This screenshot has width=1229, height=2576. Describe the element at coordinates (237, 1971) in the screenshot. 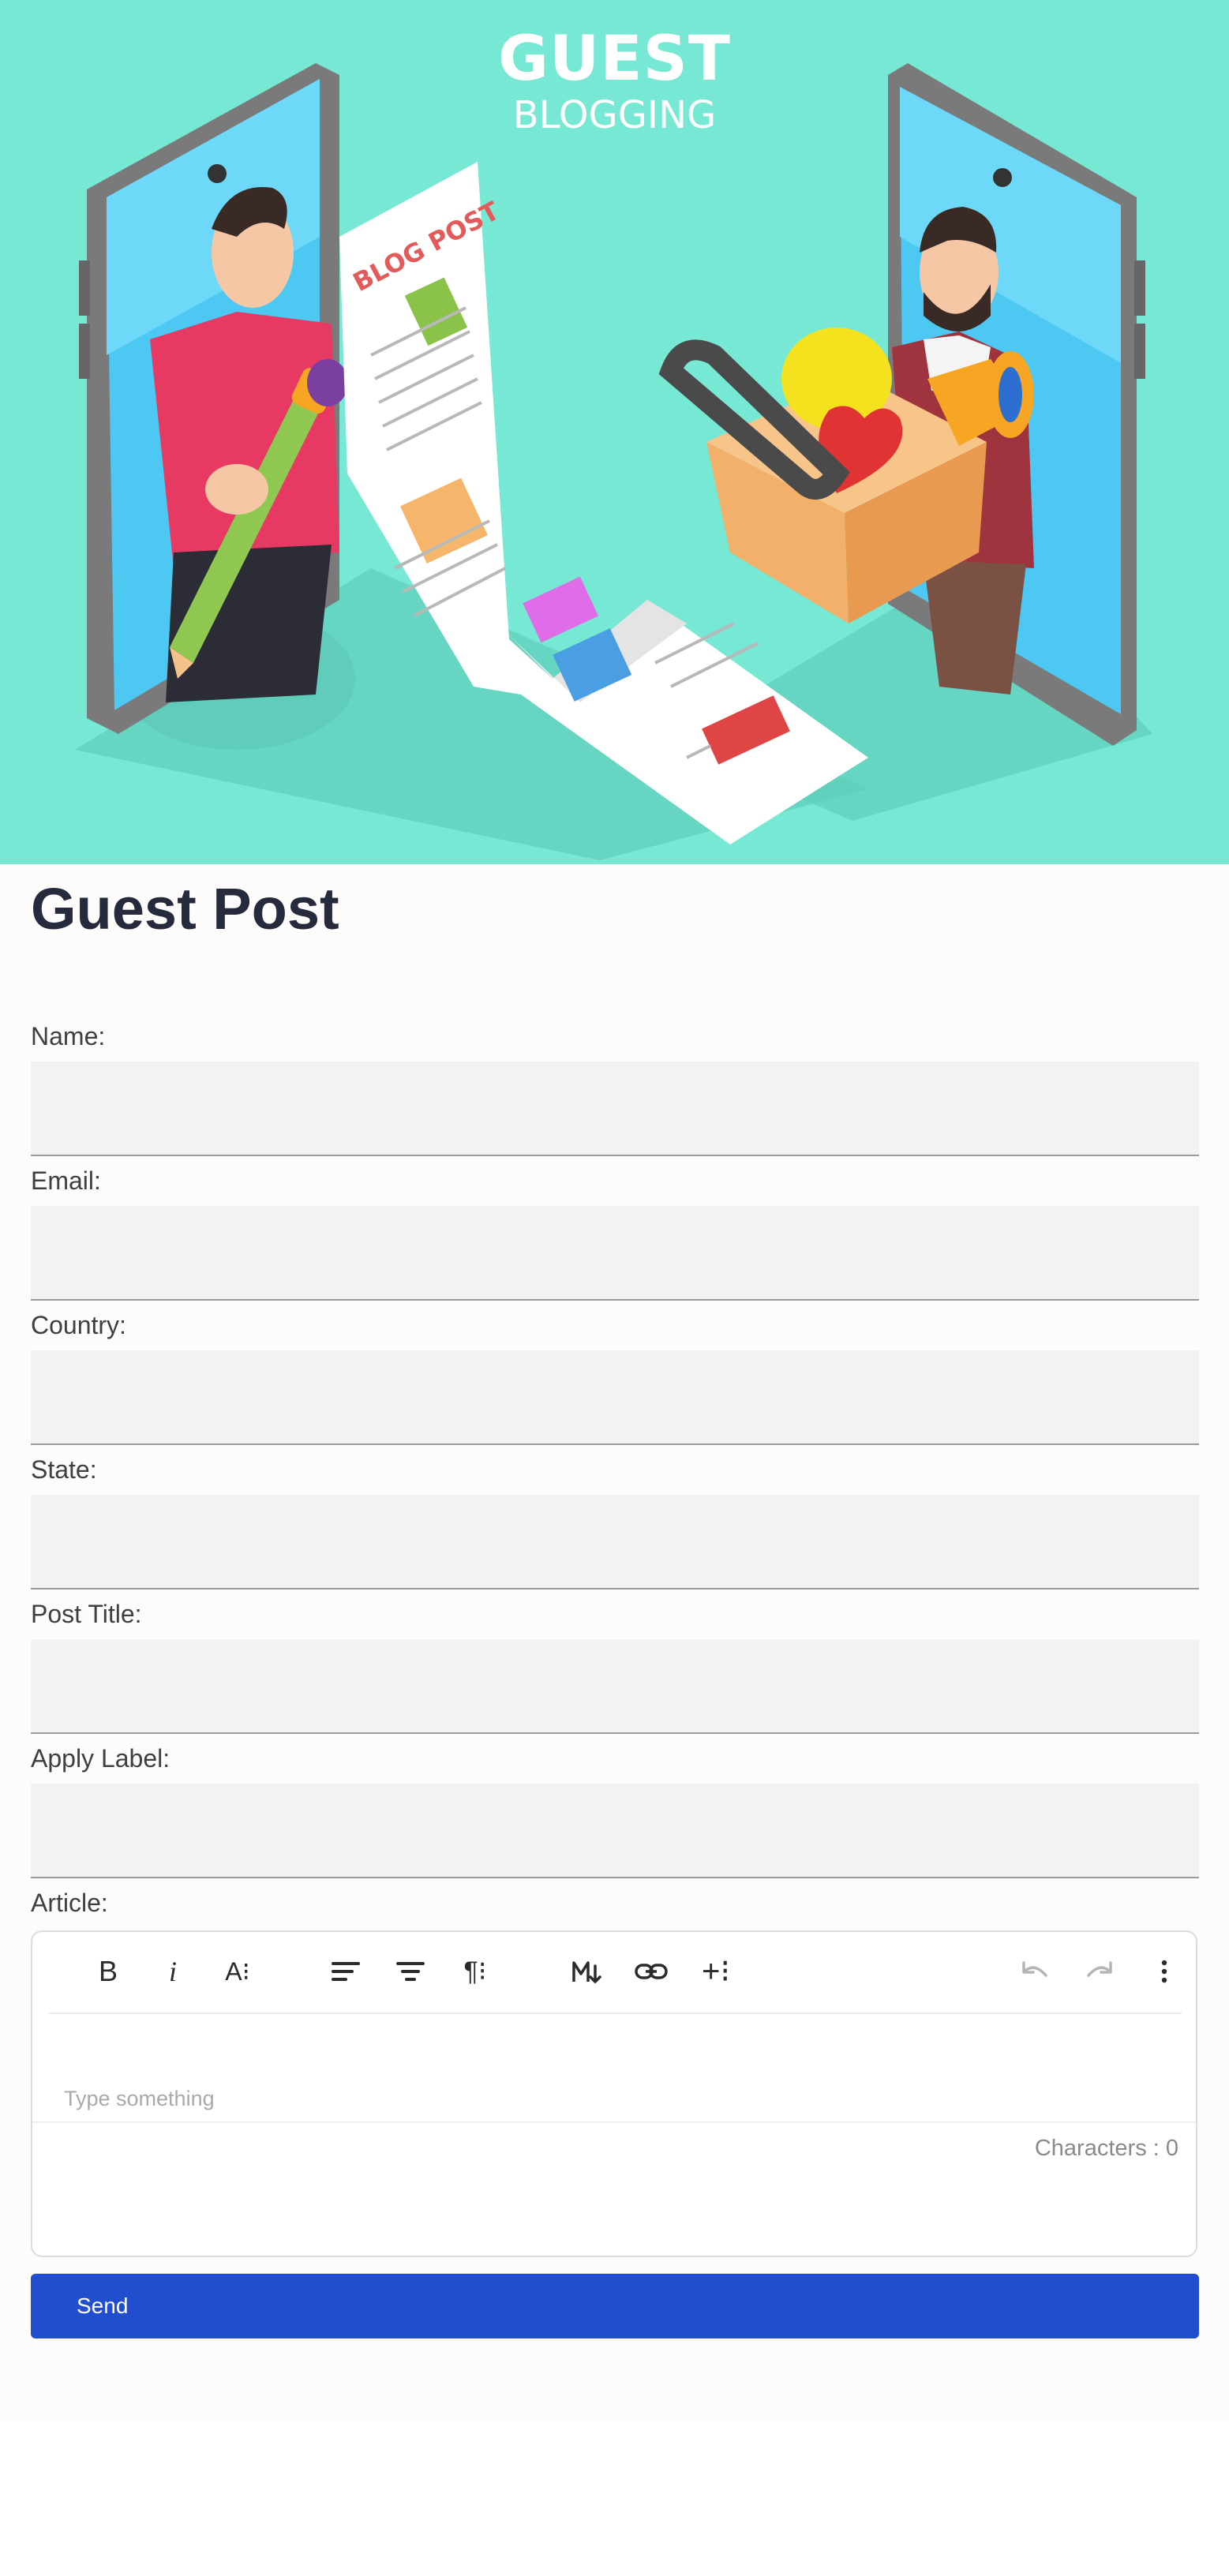

I see `font-size-icon: A⁝` at that location.